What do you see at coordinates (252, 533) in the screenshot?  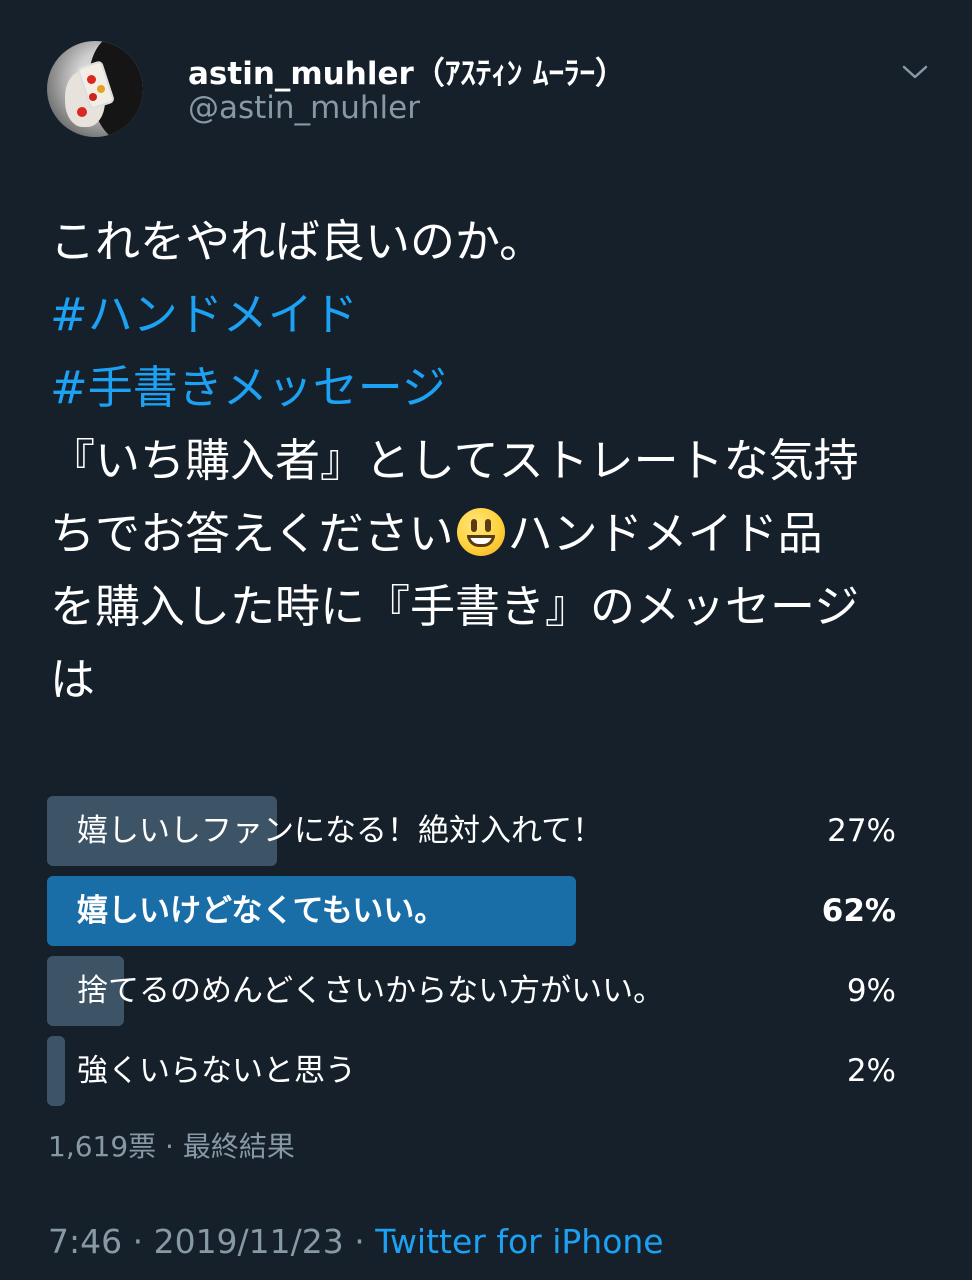 I see `tweet-text-segment: ちでお答えください` at bounding box center [252, 533].